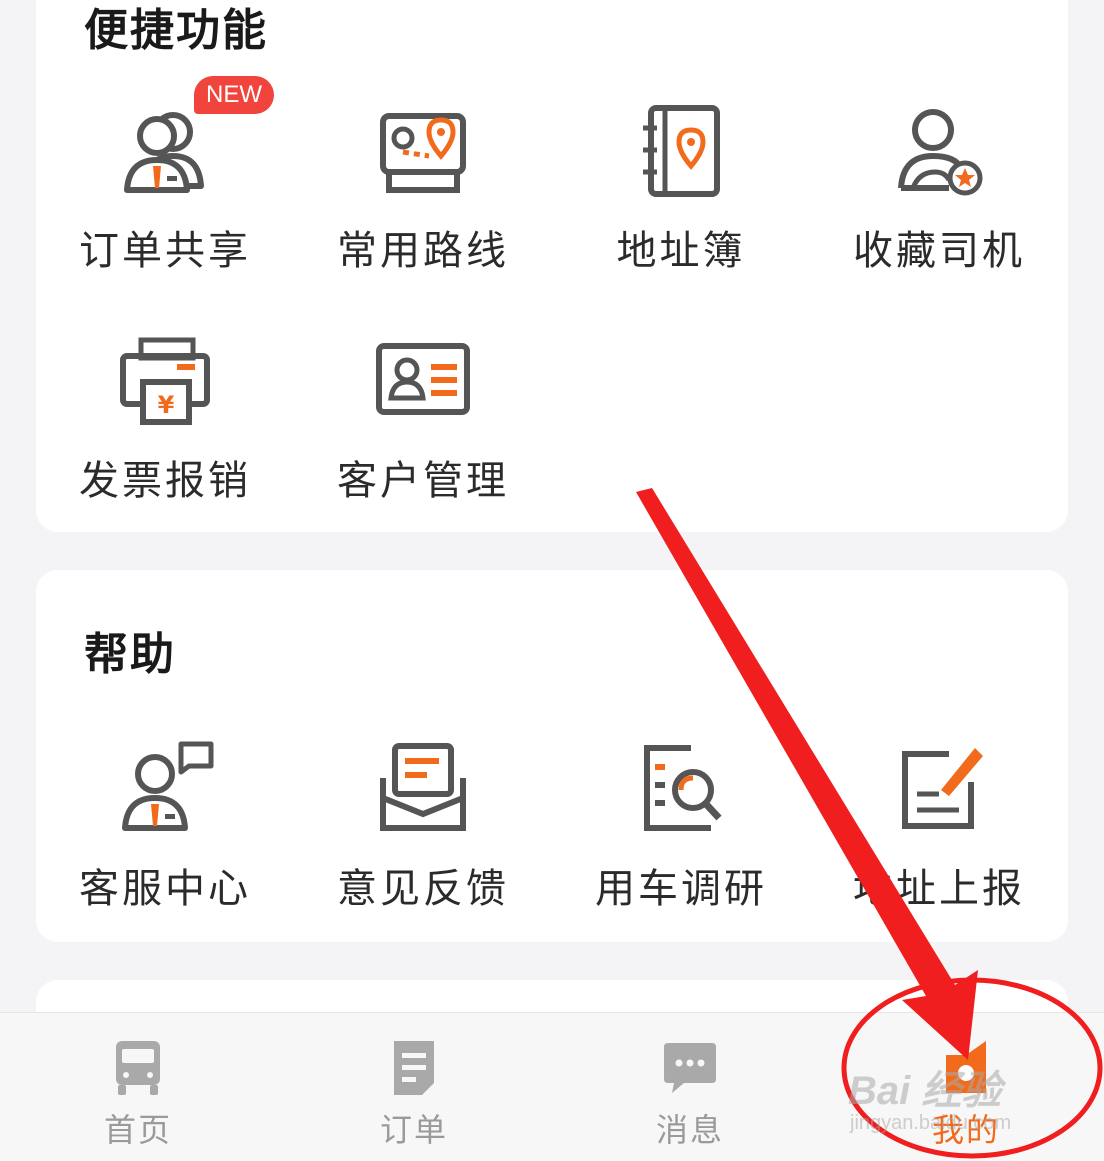  Describe the element at coordinates (414, 1067) in the screenshot. I see `order-doc-icon` at that location.